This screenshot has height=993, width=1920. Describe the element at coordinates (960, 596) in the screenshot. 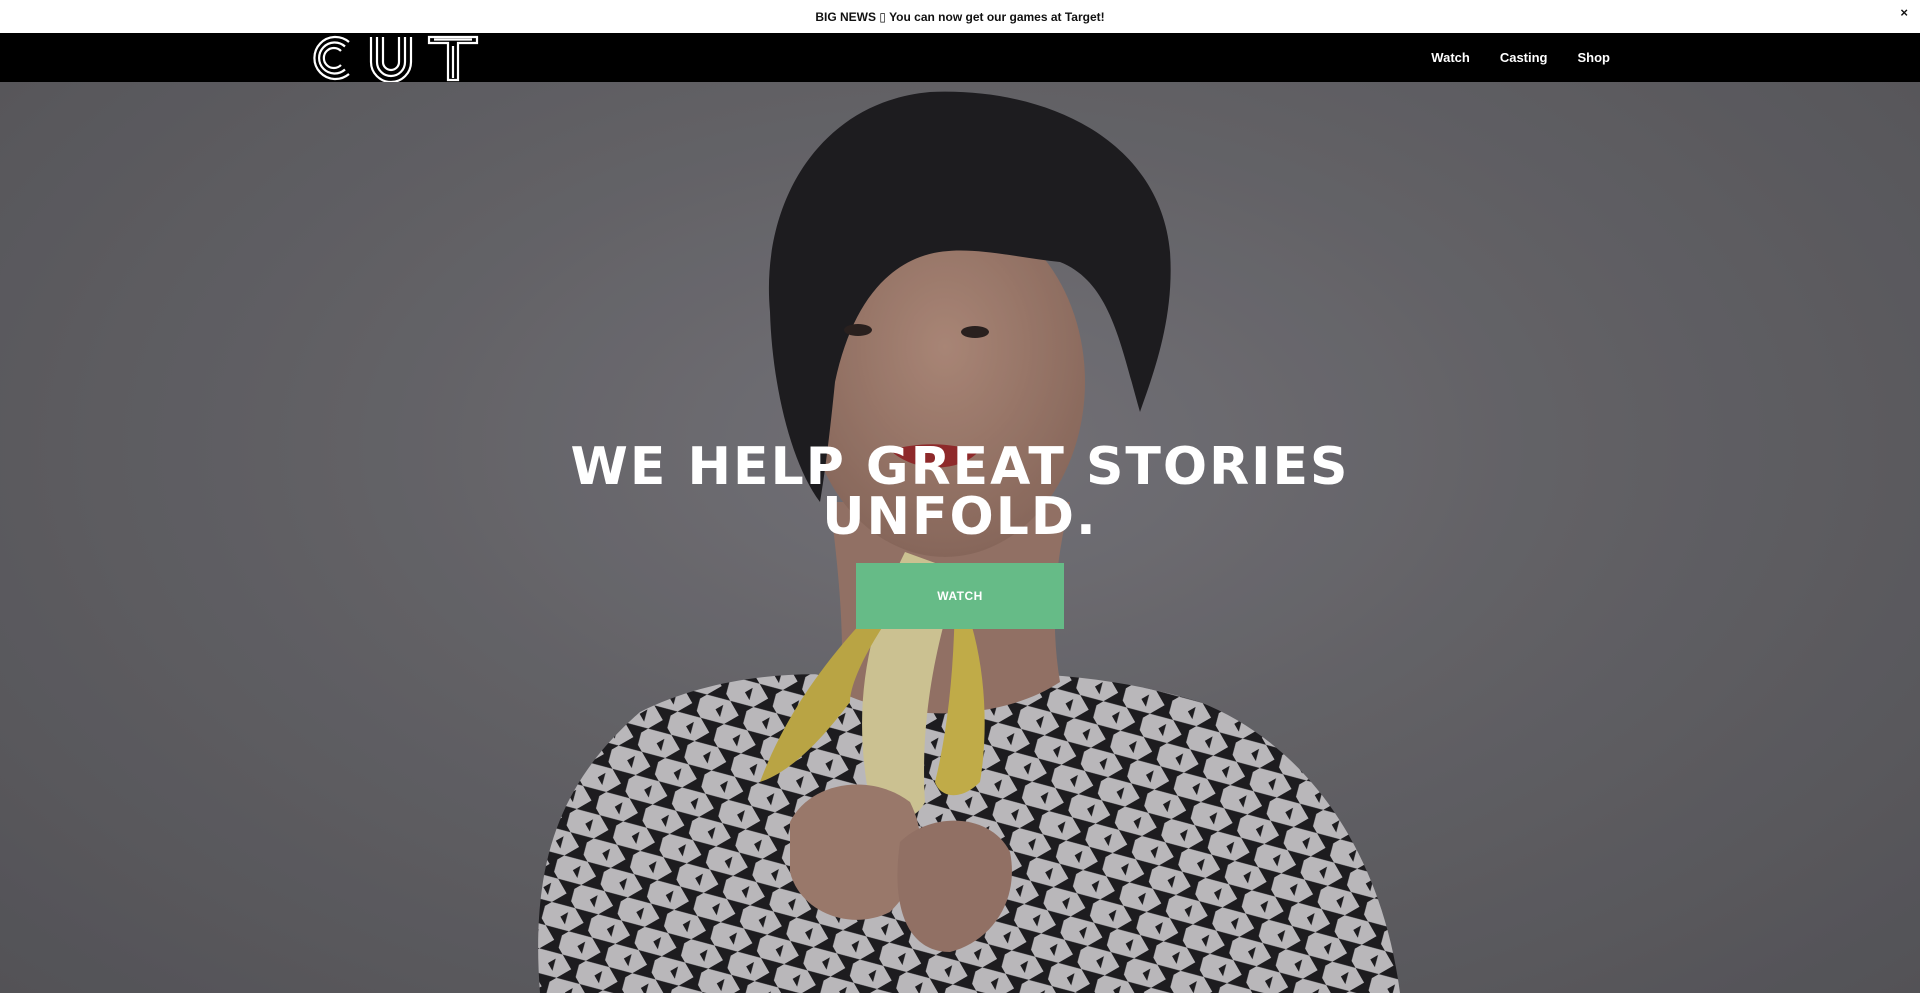

I see `watch-button: WATCH` at that location.